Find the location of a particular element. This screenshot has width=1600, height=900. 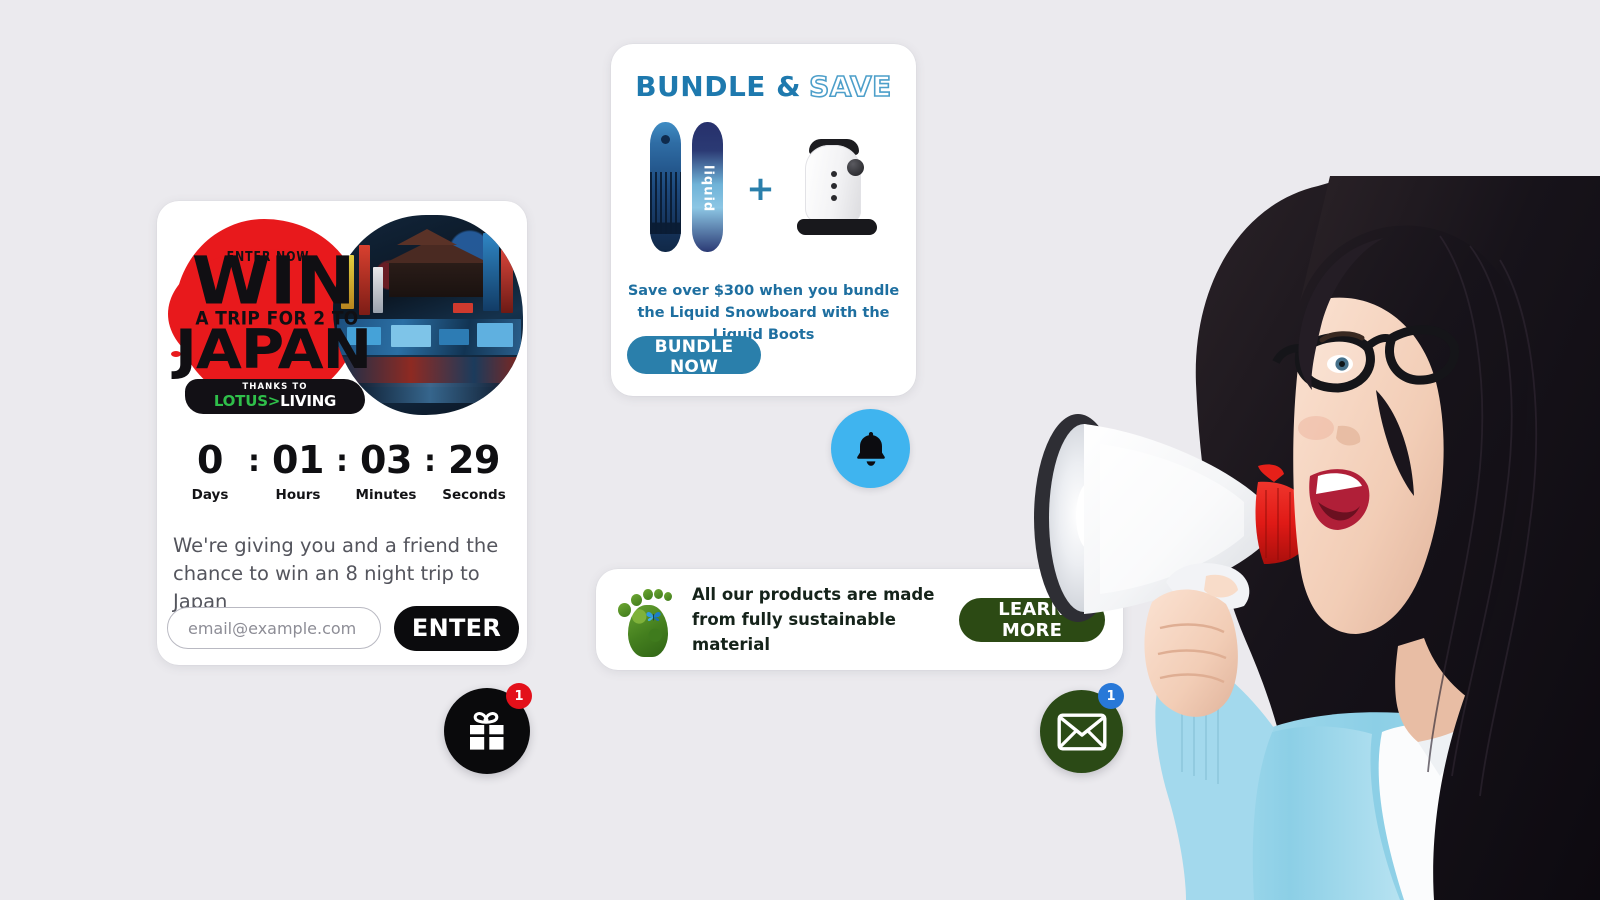

countdown-unit-seconds: 29 Seconds is located at coordinates (474, 472).